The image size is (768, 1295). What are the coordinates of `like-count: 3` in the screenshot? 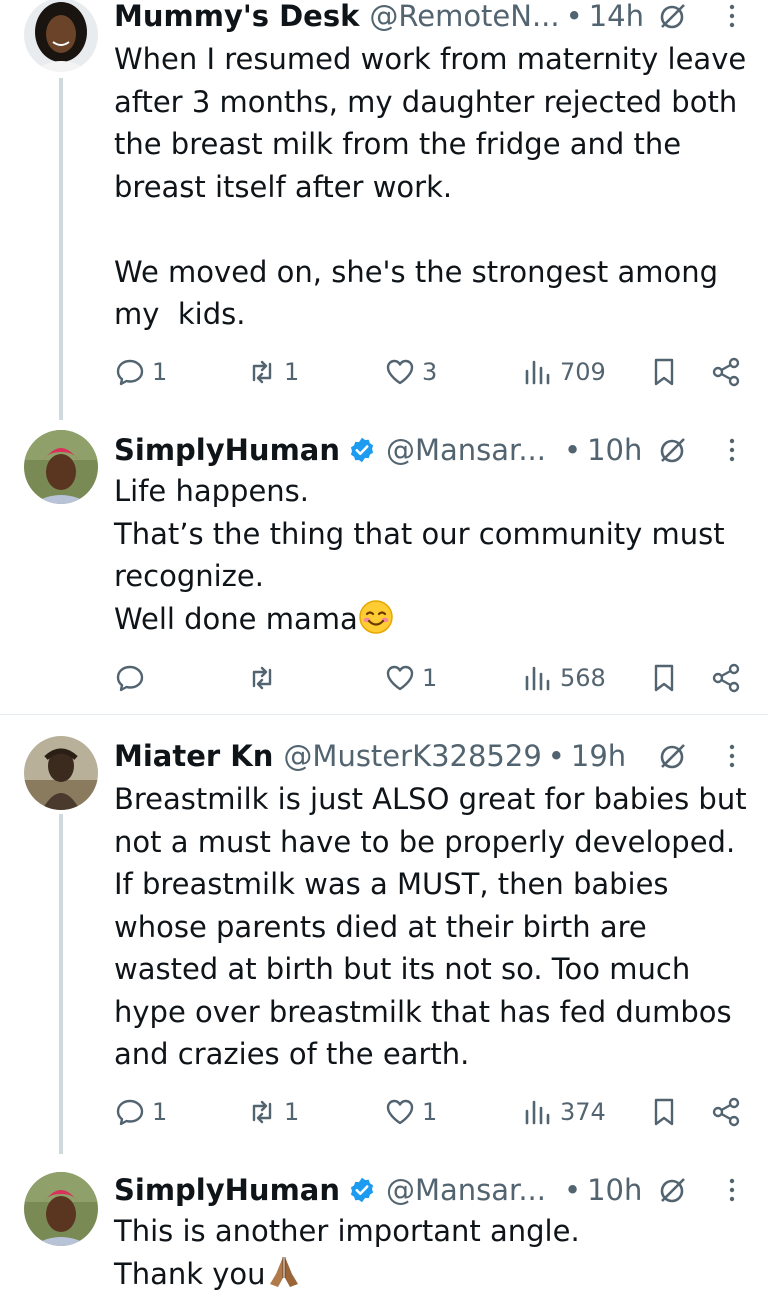 It's located at (430, 372).